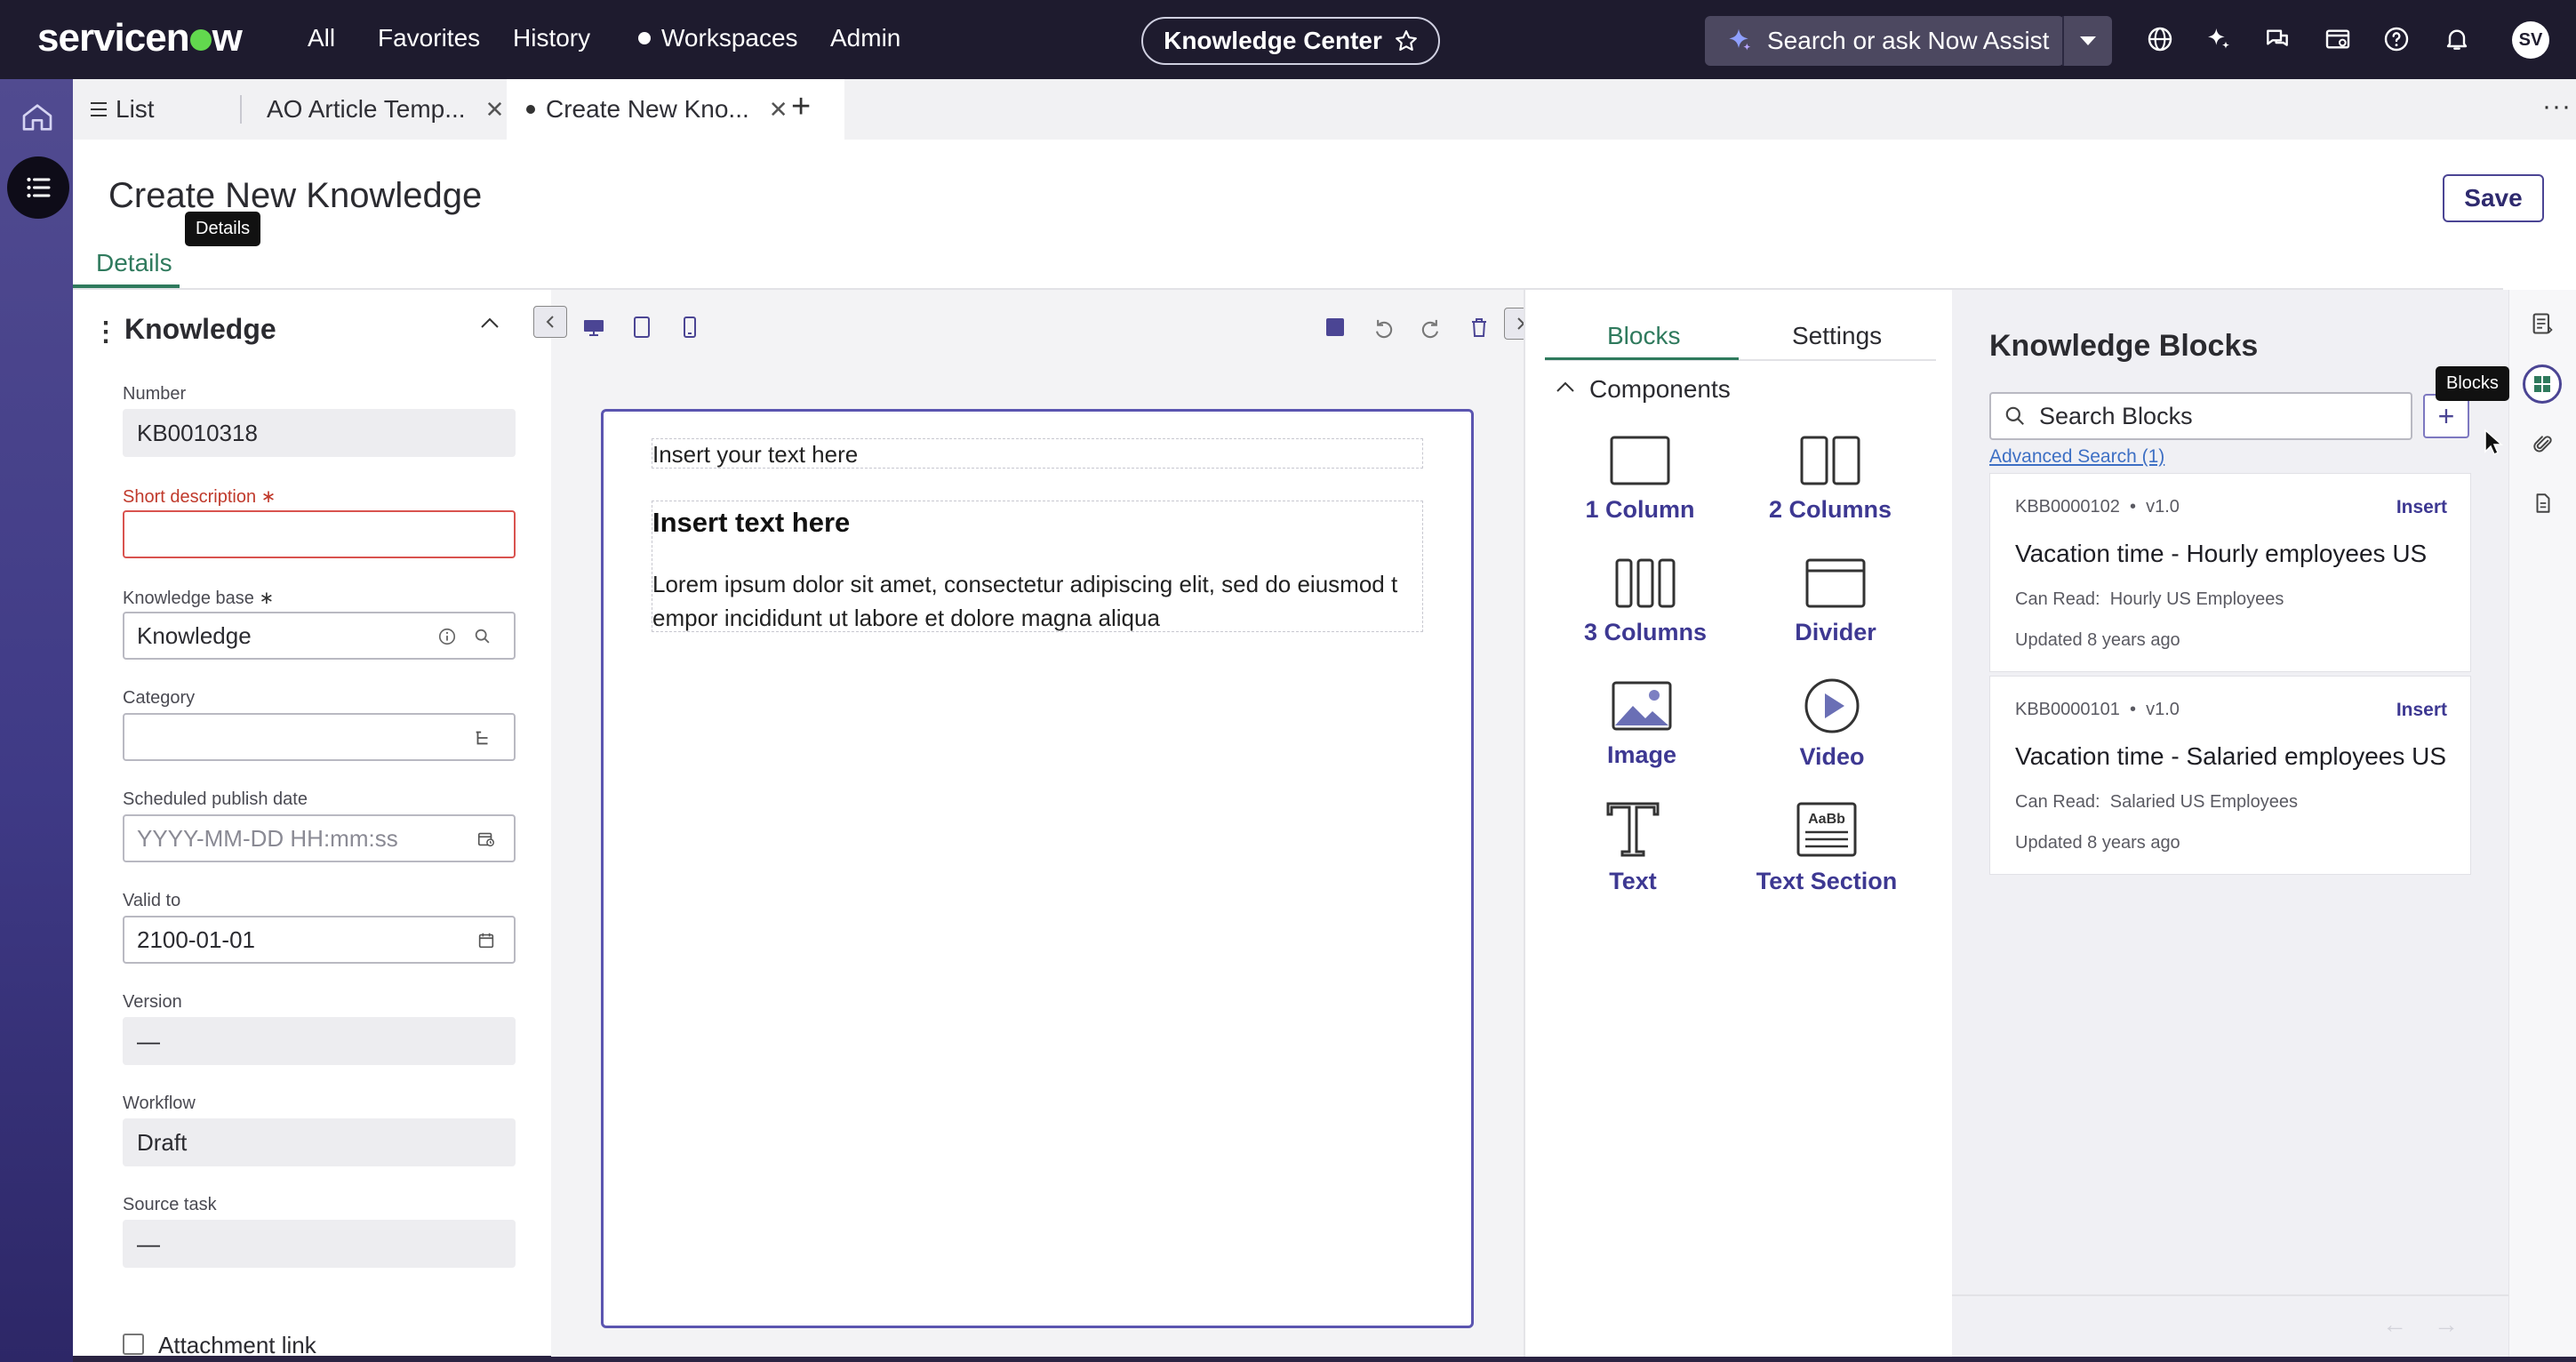 The height and width of the screenshot is (1362, 2576). I want to click on redo-button, so click(1431, 327).